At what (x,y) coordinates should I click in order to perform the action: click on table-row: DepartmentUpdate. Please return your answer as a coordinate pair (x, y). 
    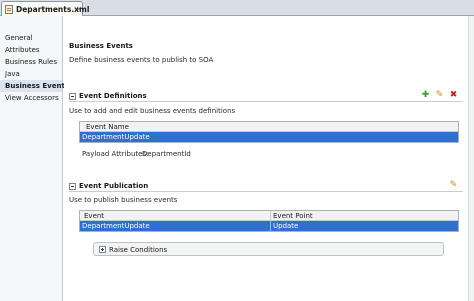
    Looking at the image, I should click on (269, 137).